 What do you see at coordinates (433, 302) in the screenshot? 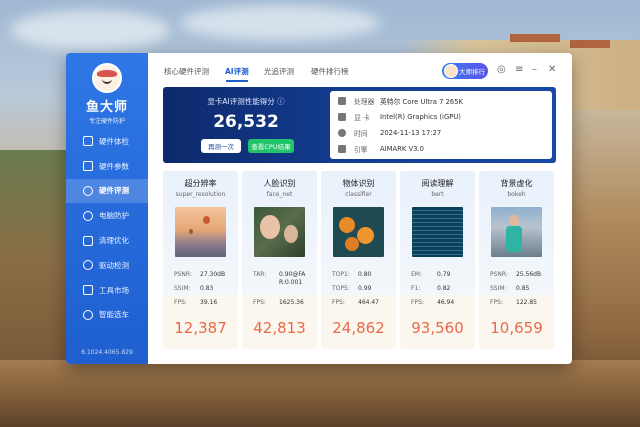
I see `metric-row: FPS: 46.94` at bounding box center [433, 302].